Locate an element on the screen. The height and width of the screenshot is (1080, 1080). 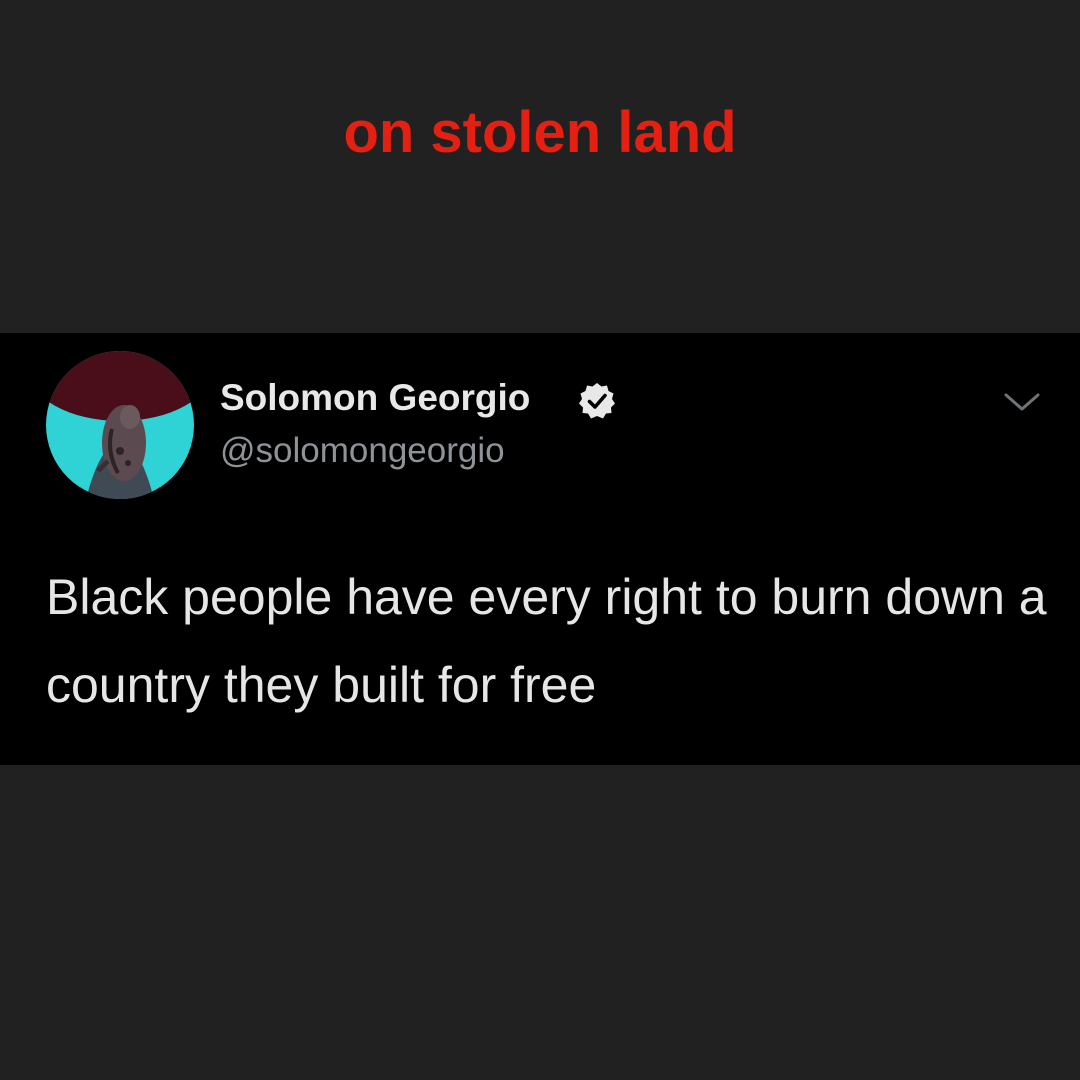
avatar-image is located at coordinates (120, 425).